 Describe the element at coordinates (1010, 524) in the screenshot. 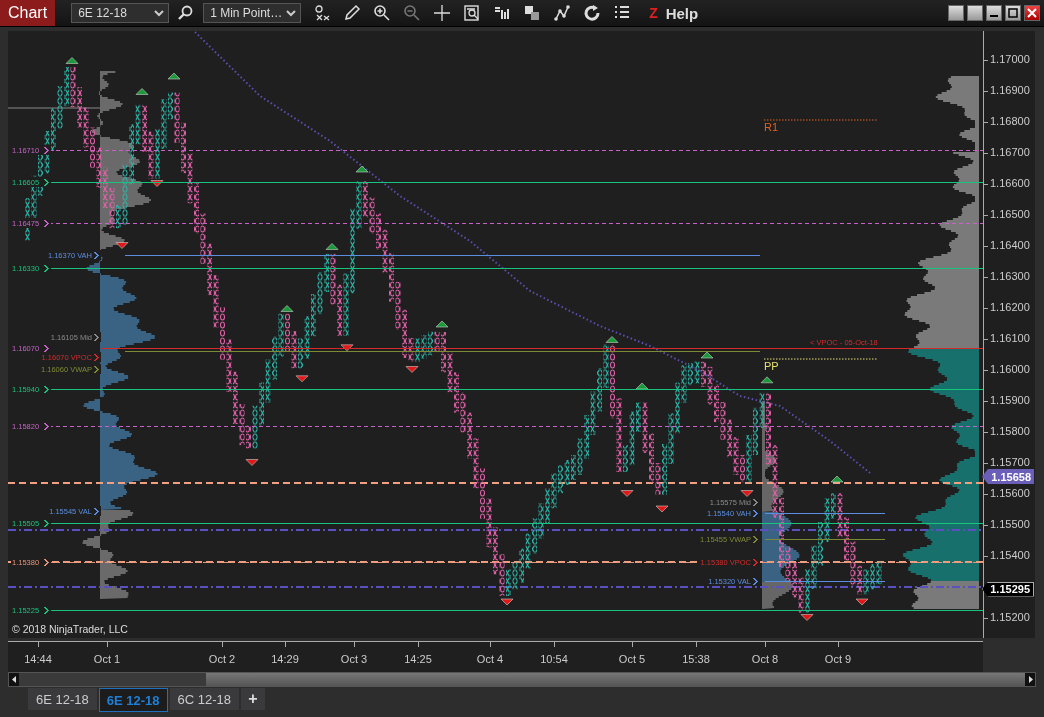

I see `price-tick-label: 1.15500` at that location.